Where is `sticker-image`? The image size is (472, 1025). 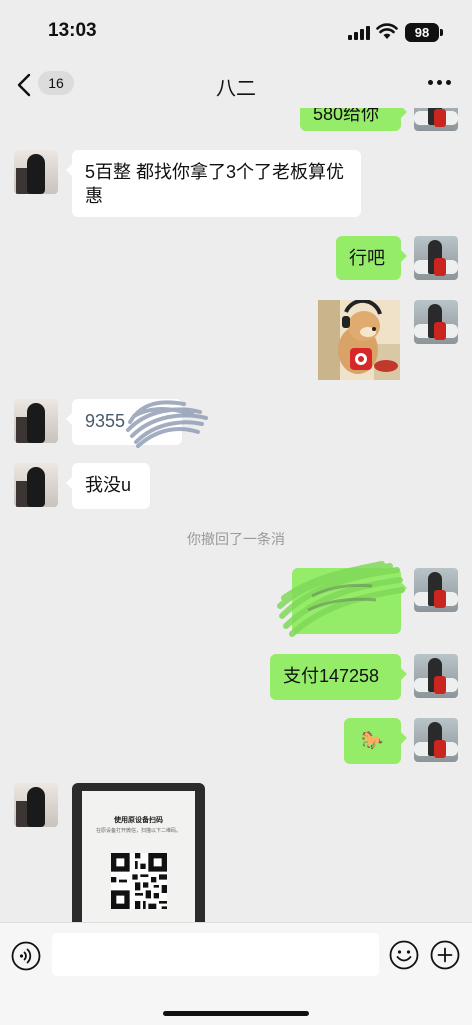
sticker-image is located at coordinates (359, 340).